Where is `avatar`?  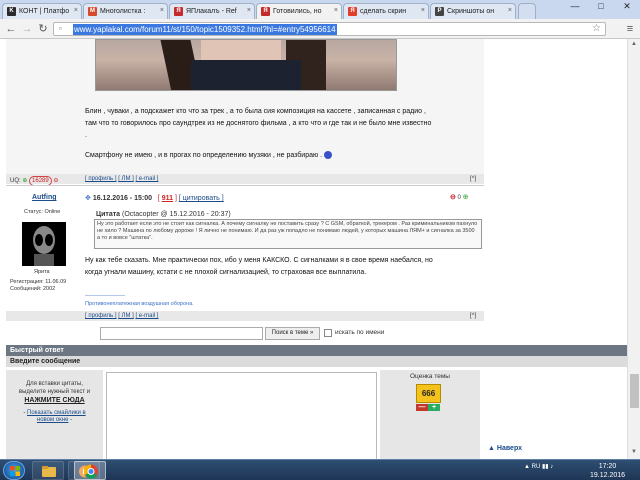 avatar is located at coordinates (44, 244).